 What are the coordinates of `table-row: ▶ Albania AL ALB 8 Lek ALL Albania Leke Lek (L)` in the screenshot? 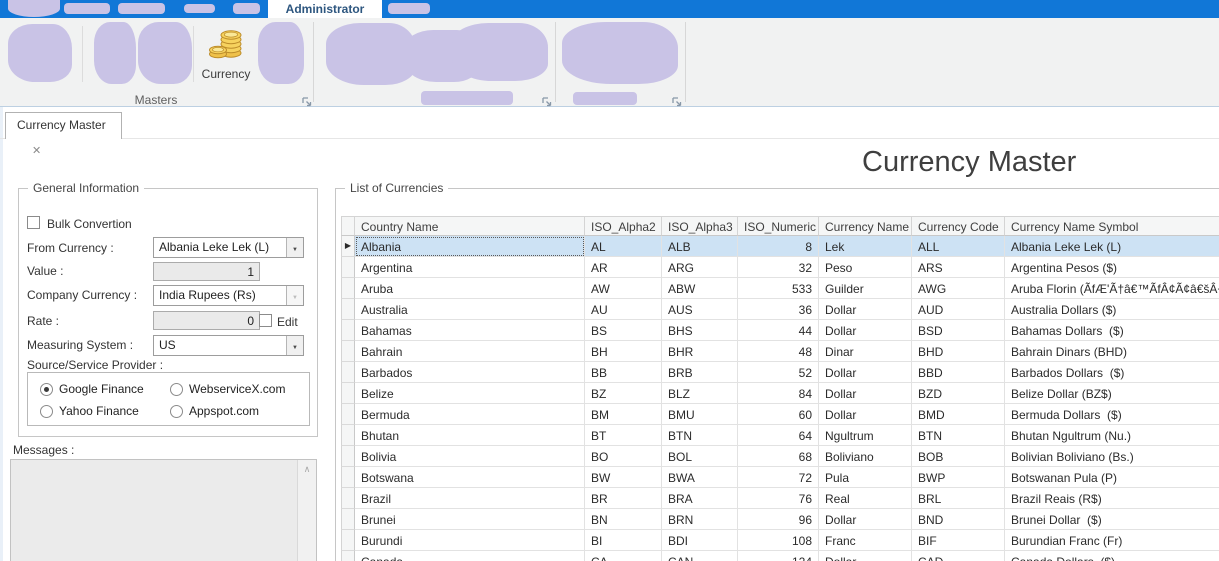 It's located at (780, 246).